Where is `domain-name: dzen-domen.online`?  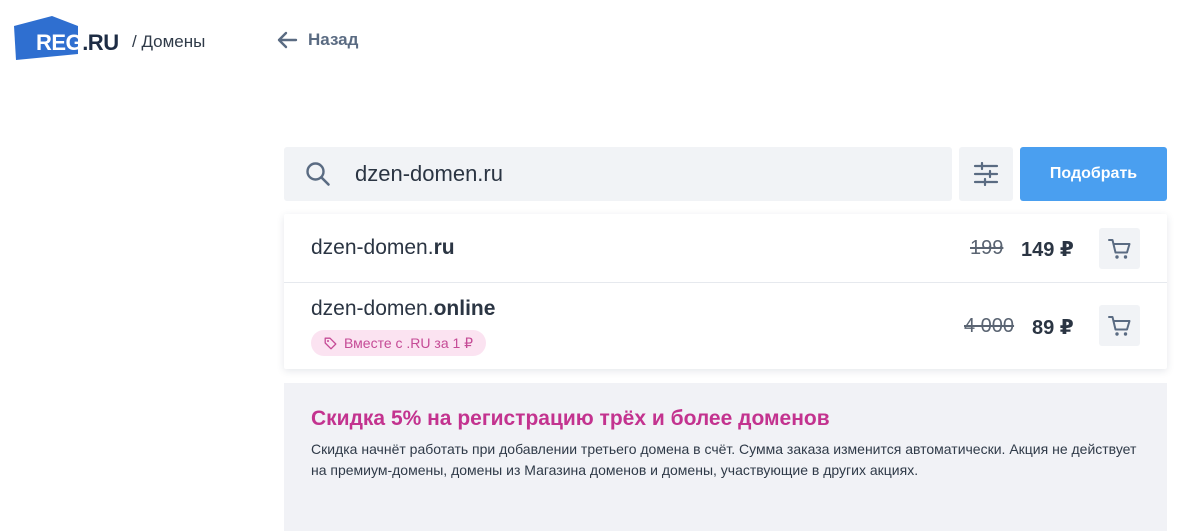
domain-name: dzen-domen.online is located at coordinates (403, 308).